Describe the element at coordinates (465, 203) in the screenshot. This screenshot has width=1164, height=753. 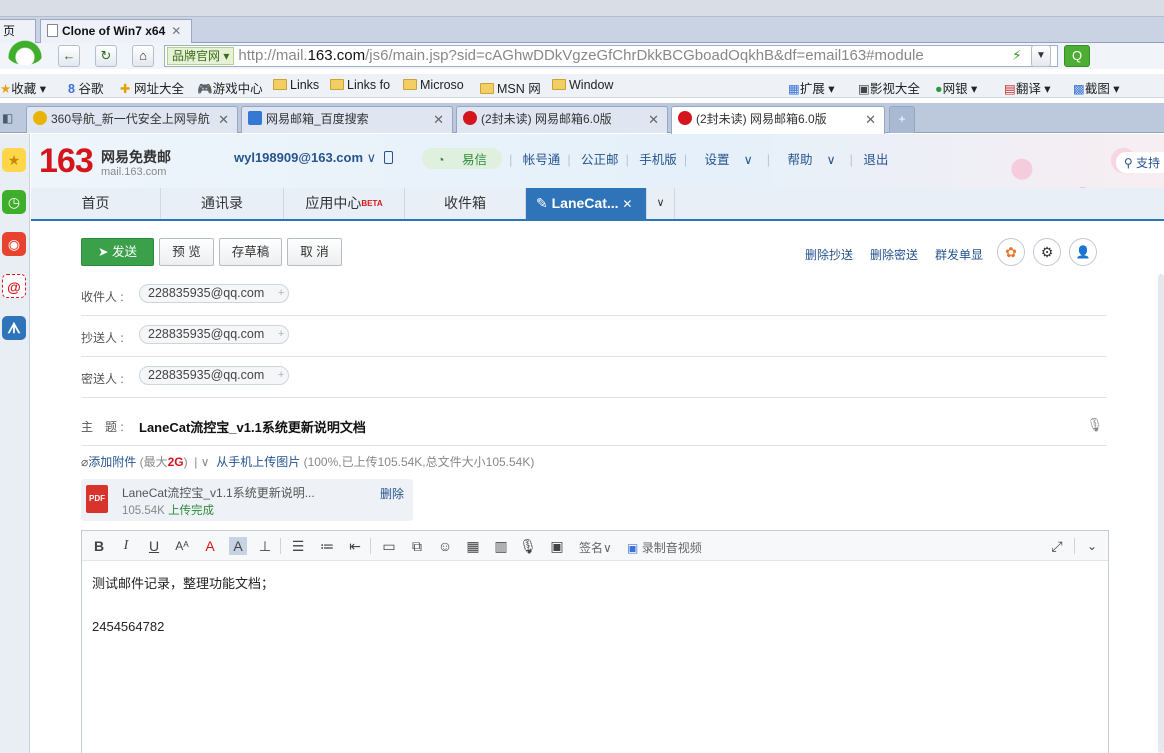
I see `tab-inbox: 收件箱` at that location.